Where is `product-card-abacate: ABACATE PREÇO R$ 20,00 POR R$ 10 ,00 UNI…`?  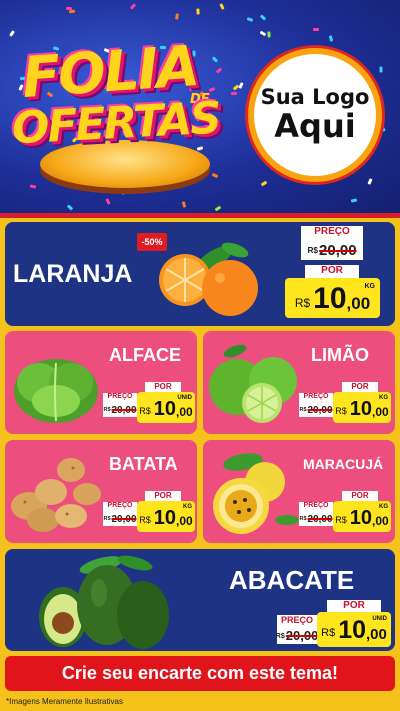
product-card-abacate: ABACATE PREÇO R$ 20,00 POR R$ 10 ,00 UNI… is located at coordinates (200, 600).